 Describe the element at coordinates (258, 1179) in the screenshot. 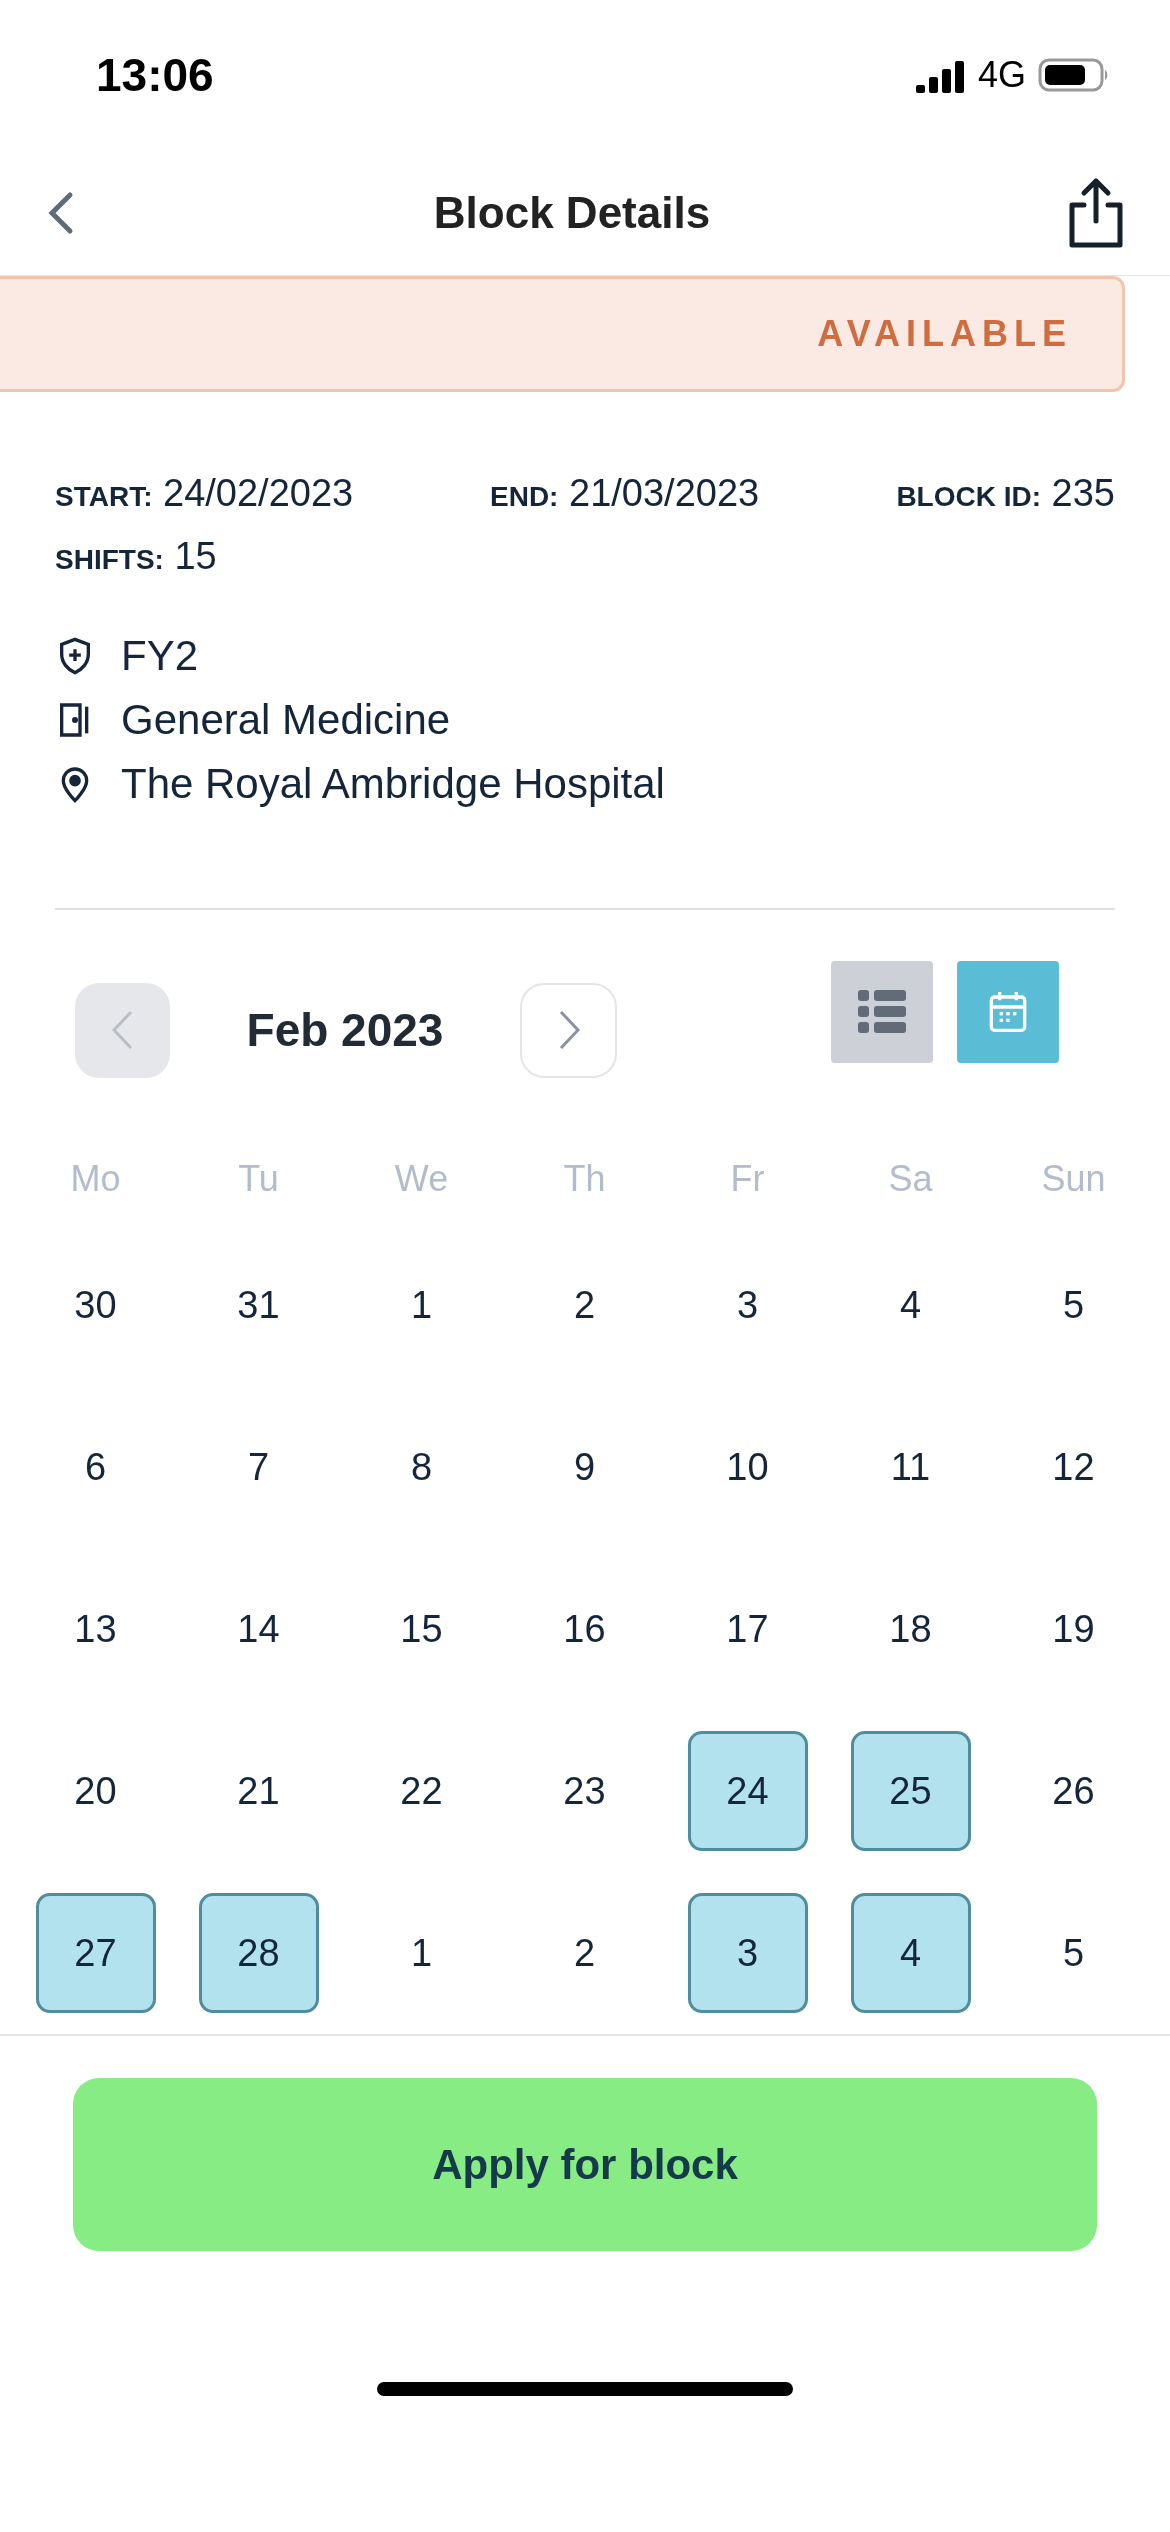

I see `weekday-label: Tu` at that location.